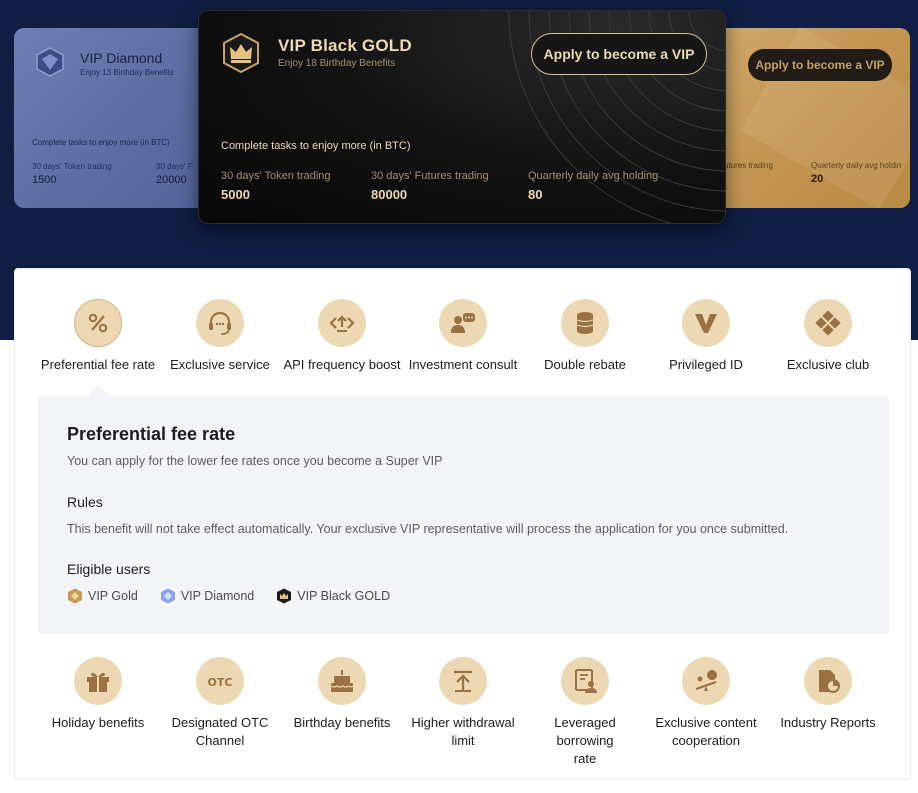 The image size is (918, 793). Describe the element at coordinates (856, 165) in the screenshot. I see `gold-stat-label: Quarterly daily avg holdin` at that location.